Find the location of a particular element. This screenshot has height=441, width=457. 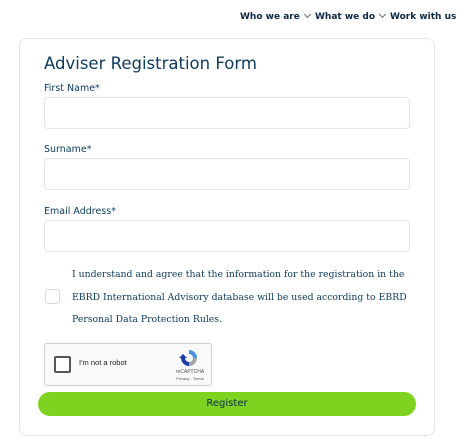

nav-who-we-are: Who we are is located at coordinates (275, 16).